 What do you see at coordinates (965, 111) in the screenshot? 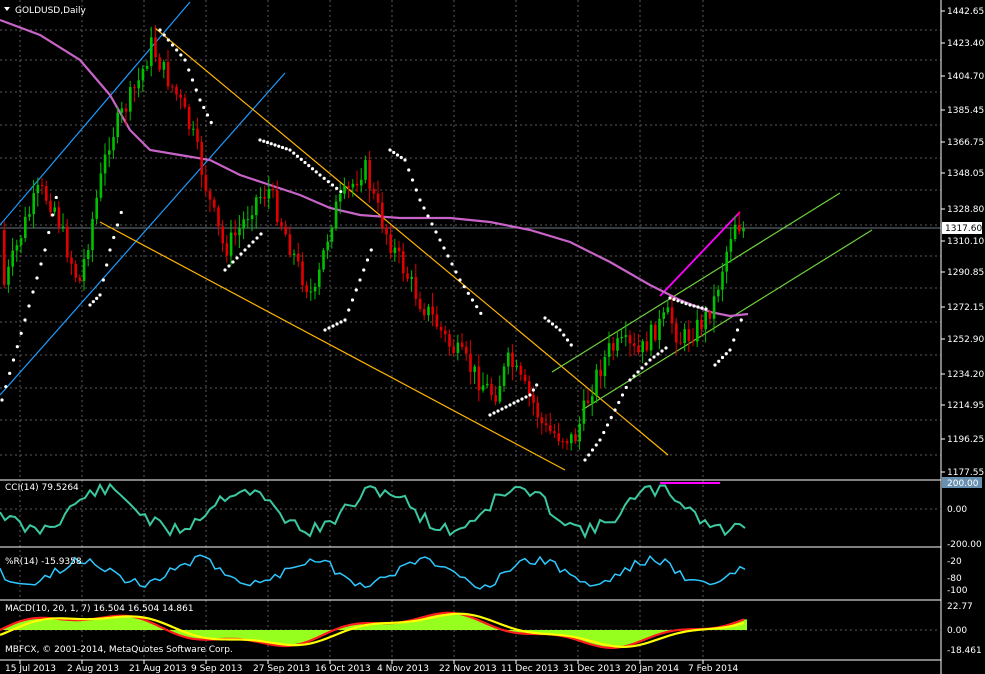
I see `price-tick-label: 1385.45` at bounding box center [965, 111].